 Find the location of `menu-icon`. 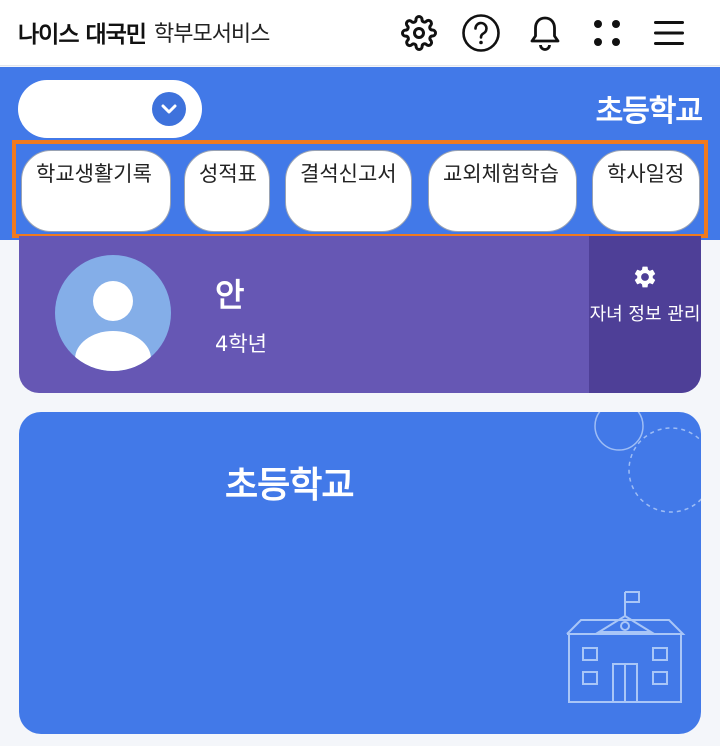

menu-icon is located at coordinates (669, 33).